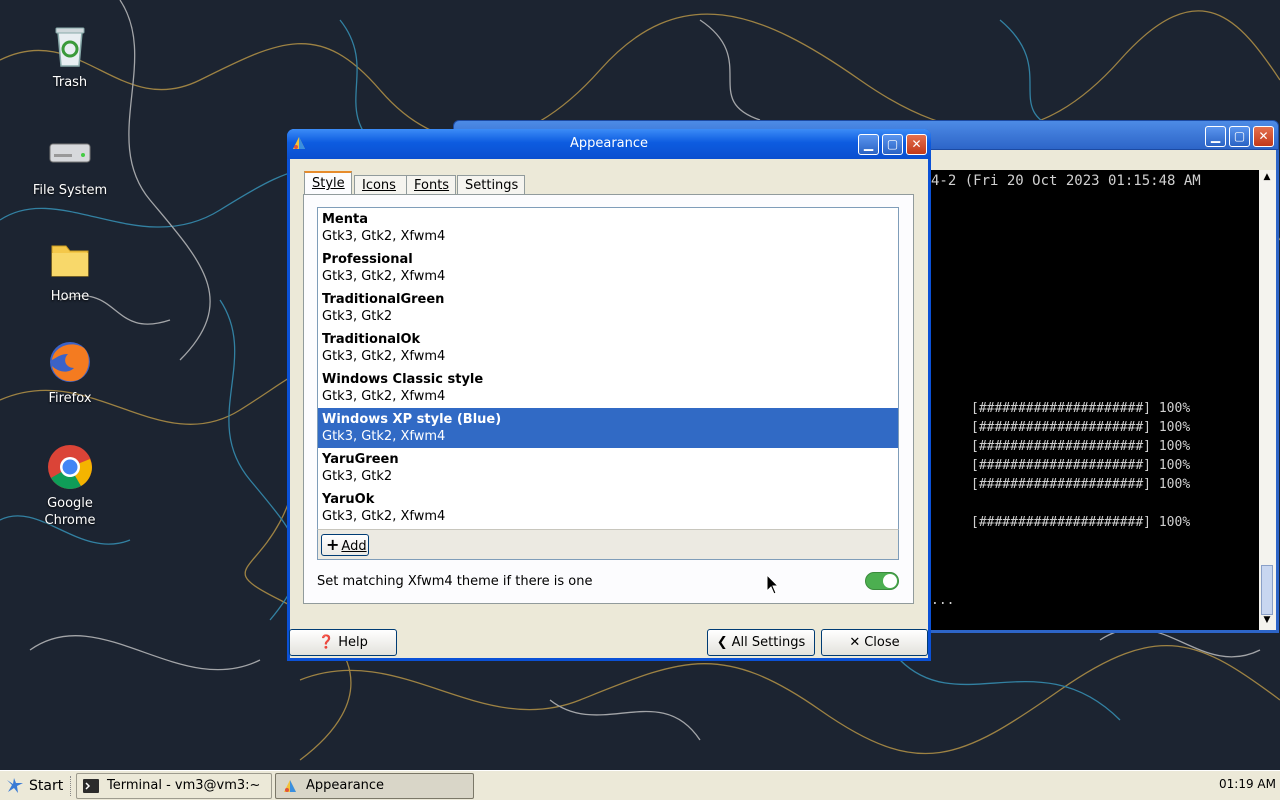 The image size is (1280, 800). What do you see at coordinates (882, 581) in the screenshot?
I see `match-xfwm4-toggle` at bounding box center [882, 581].